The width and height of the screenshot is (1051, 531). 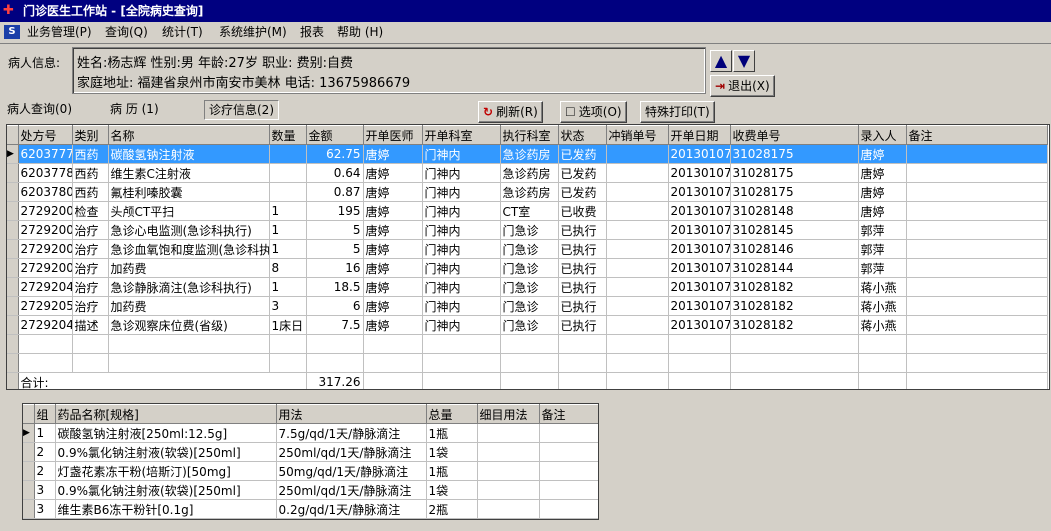 I want to click on table-cell: 治疗, so click(x=90, y=268).